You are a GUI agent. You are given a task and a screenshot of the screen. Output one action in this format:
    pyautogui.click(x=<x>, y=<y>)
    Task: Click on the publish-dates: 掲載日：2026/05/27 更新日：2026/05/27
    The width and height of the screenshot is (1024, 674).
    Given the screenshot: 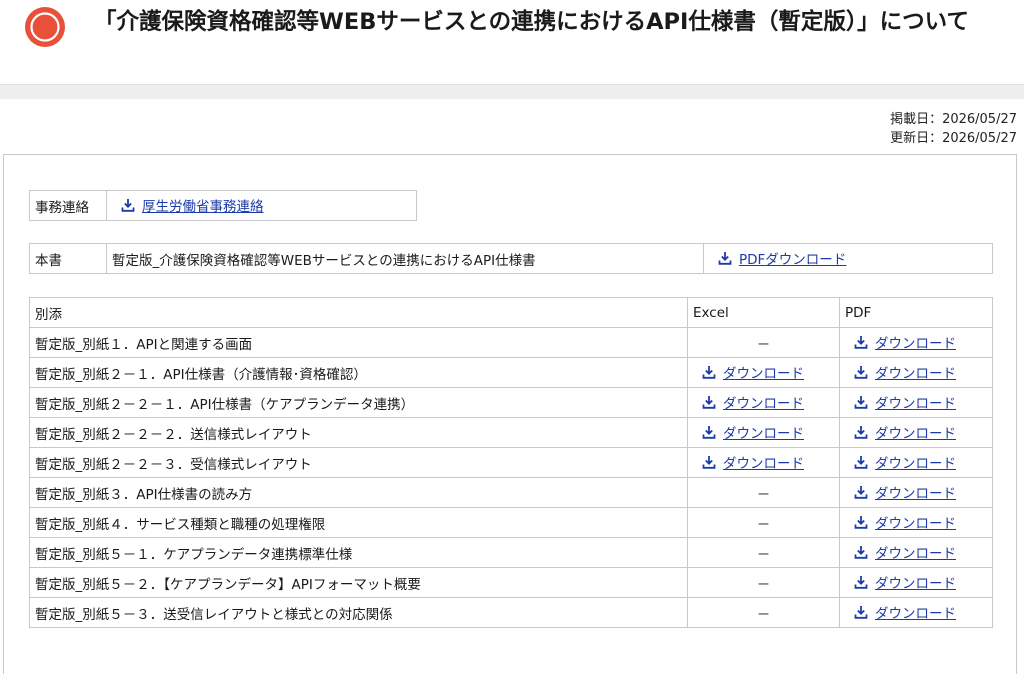 What is the action you would take?
    pyautogui.click(x=953, y=129)
    